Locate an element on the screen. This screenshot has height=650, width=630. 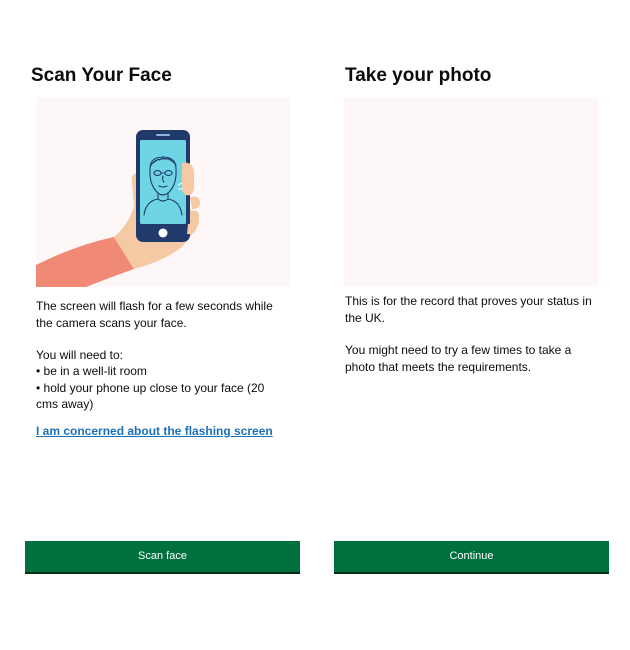
hand-holding-phone-icon is located at coordinates (118, 208).